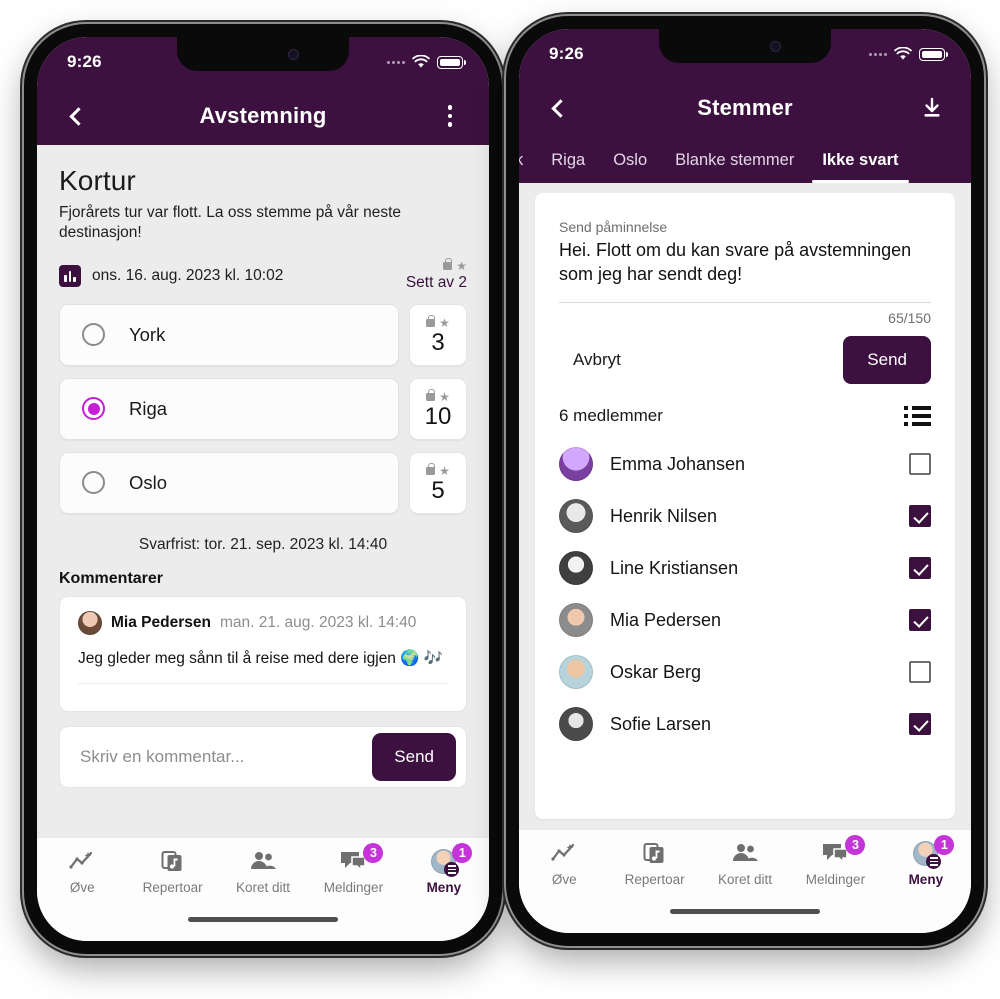 The height and width of the screenshot is (999, 1000). I want to click on battery-icon, so click(933, 54).